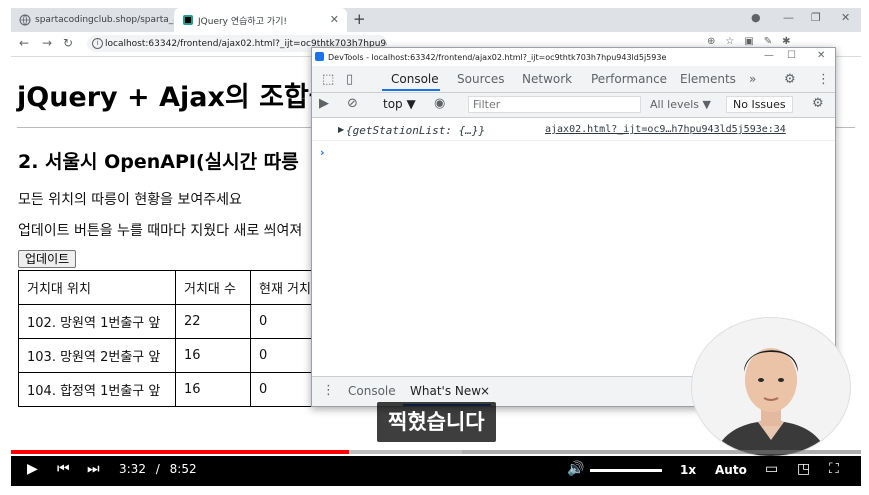 The height and width of the screenshot is (495, 869). I want to click on settings-gear-icon: ⚙, so click(790, 79).